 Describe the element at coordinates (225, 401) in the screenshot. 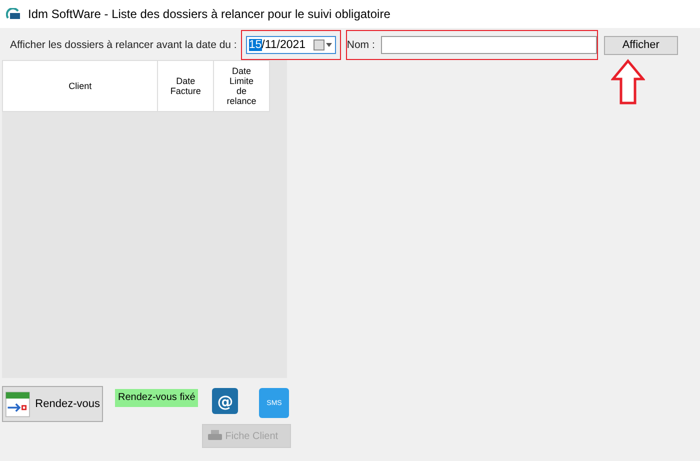

I see `email-button: @` at that location.